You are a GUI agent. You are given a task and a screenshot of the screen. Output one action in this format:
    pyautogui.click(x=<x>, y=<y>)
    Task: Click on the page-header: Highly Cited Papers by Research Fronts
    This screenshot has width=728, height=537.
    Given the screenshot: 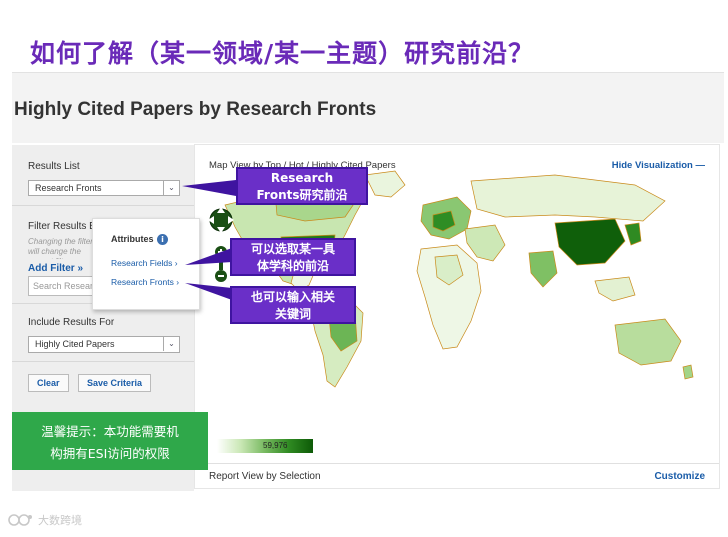 What is the action you would take?
    pyautogui.click(x=368, y=108)
    